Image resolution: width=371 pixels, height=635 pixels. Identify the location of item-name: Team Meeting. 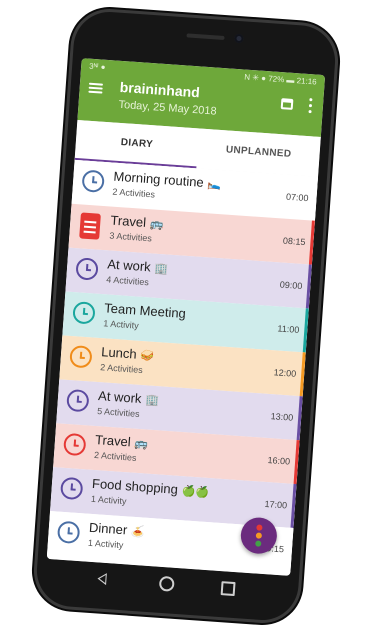
(145, 310).